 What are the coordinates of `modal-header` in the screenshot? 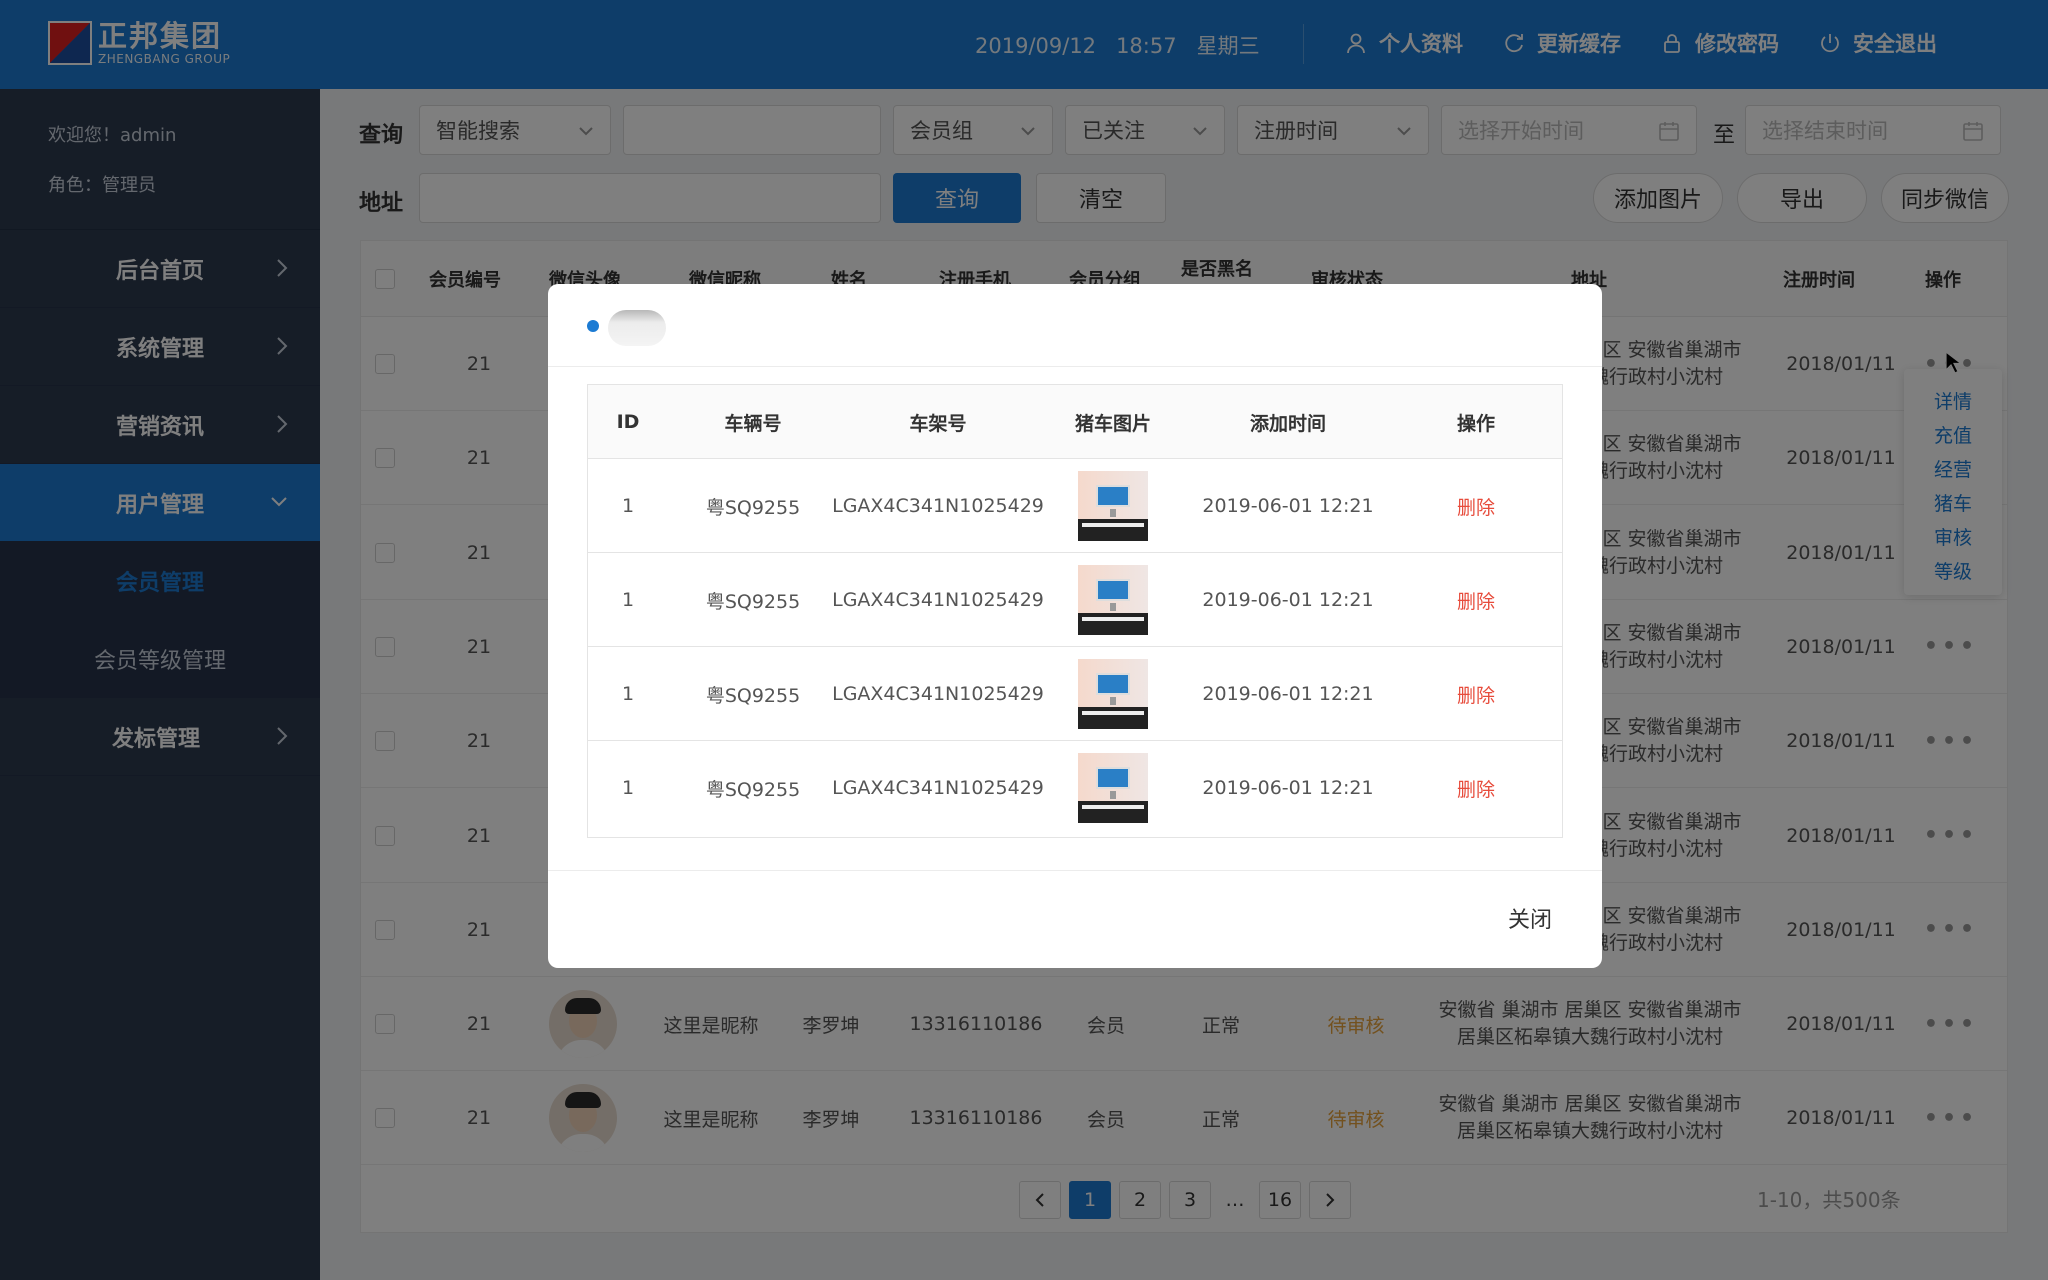 It's located at (1075, 325).